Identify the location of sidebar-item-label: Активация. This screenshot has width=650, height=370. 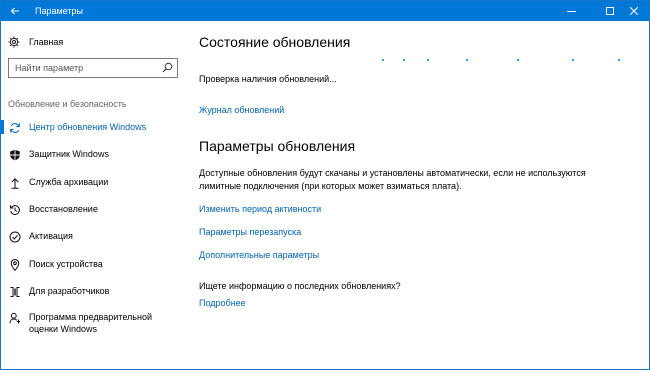
(51, 236).